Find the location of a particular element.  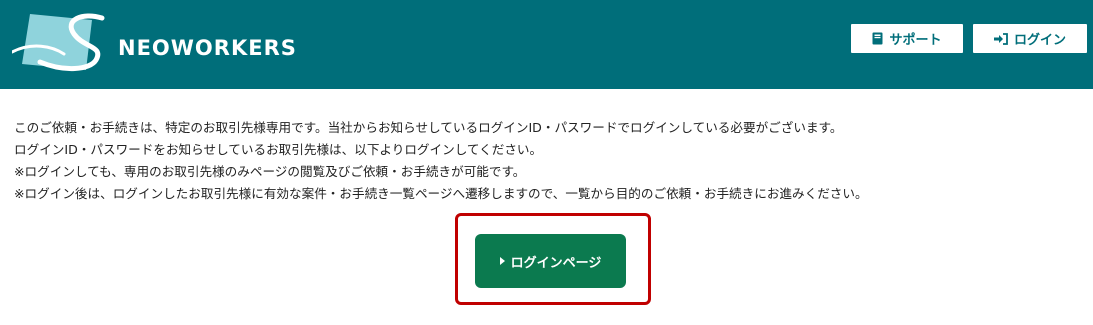

book-icon is located at coordinates (877, 38).